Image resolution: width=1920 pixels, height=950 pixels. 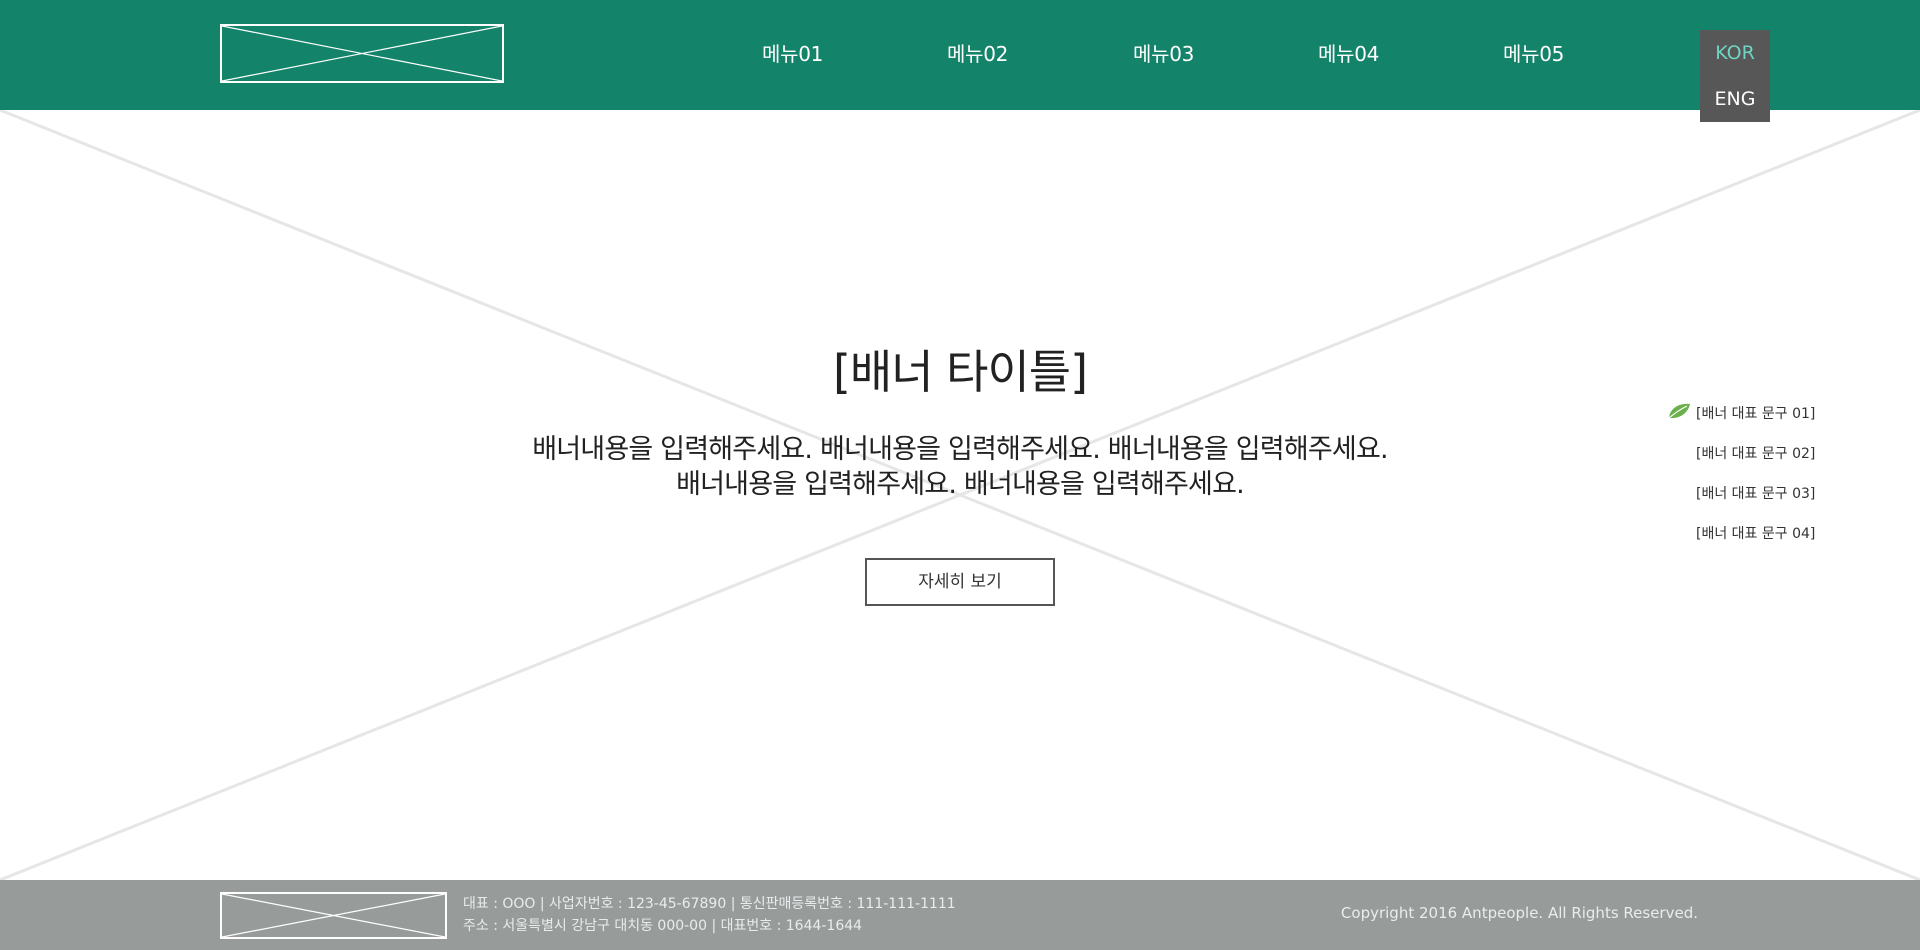 I want to click on slide-item-04: [배너 대표 문구 04], so click(x=1755, y=533).